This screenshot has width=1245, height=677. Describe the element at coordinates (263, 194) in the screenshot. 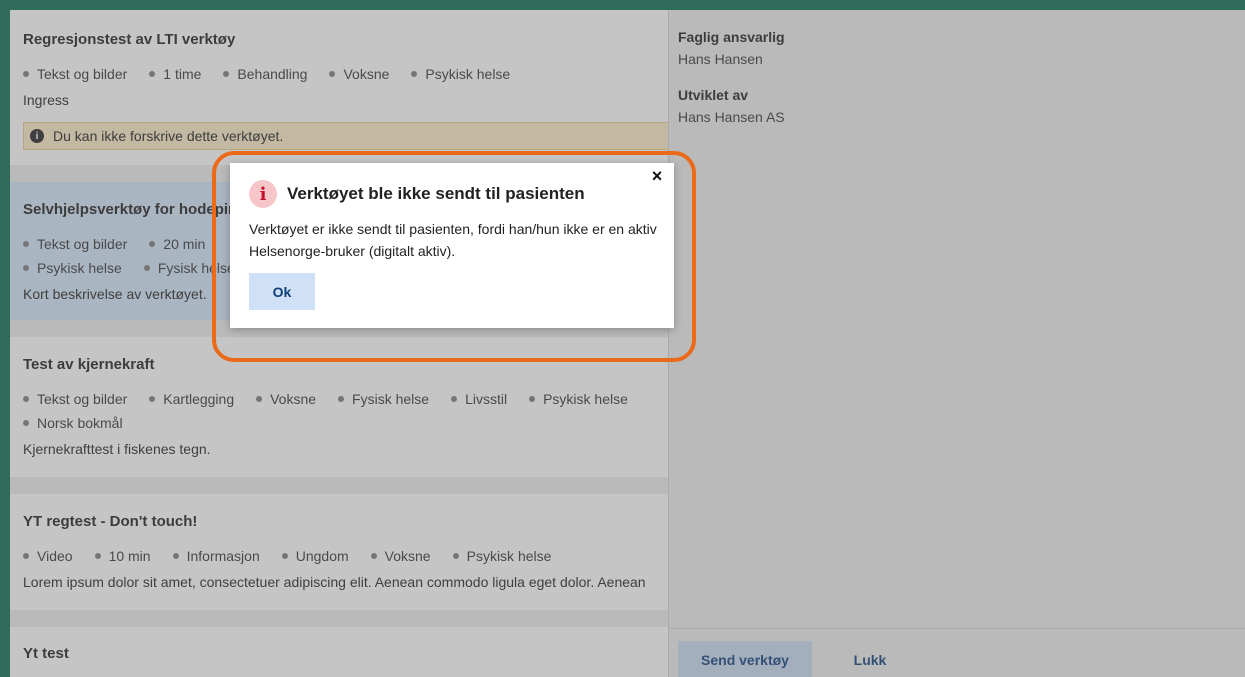

I see `info-icon: i` at that location.